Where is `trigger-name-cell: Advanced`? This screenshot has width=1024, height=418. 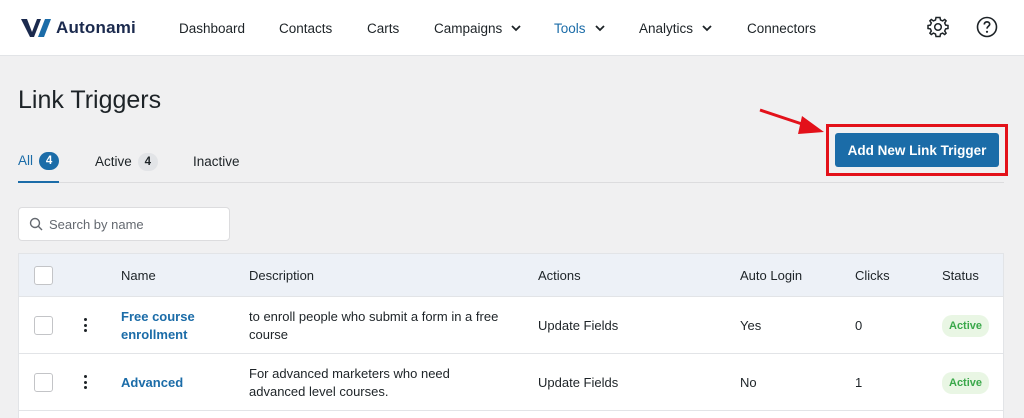
trigger-name-cell: Advanced is located at coordinates (181, 382).